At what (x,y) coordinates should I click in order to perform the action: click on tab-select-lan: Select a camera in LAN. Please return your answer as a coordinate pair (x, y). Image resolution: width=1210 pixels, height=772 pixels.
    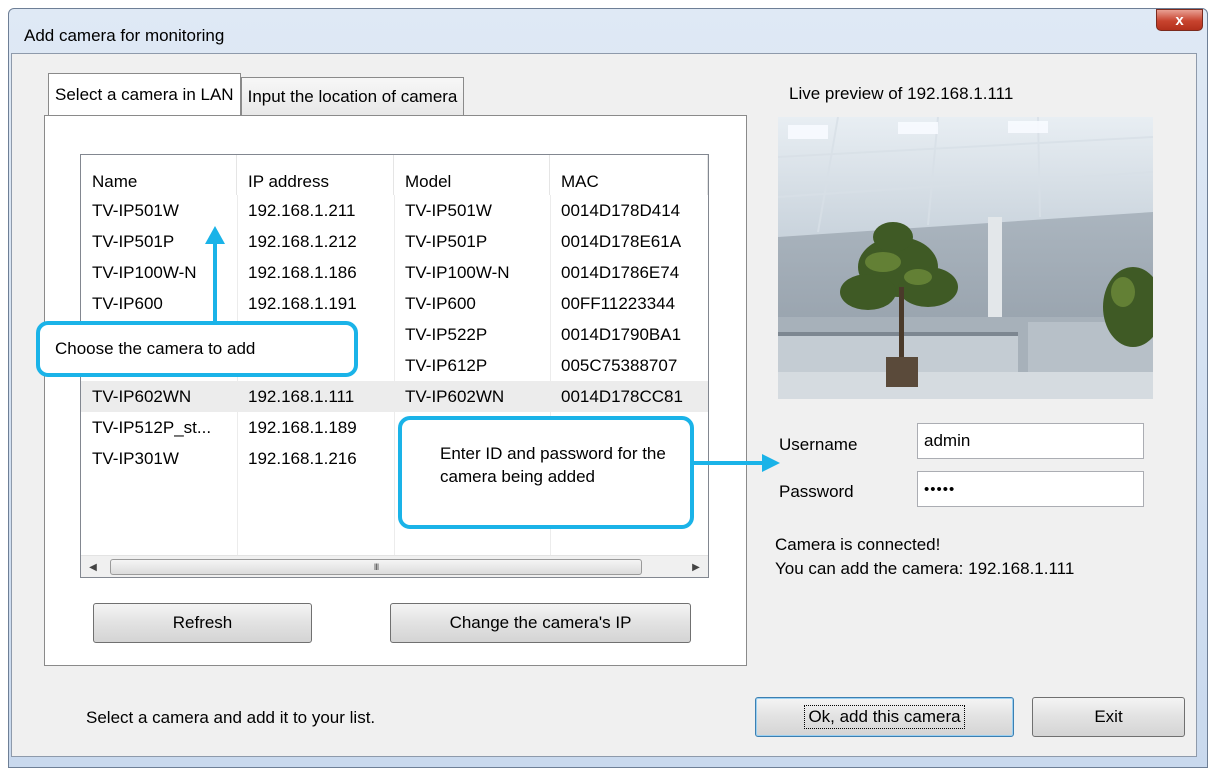
    Looking at the image, I should click on (144, 94).